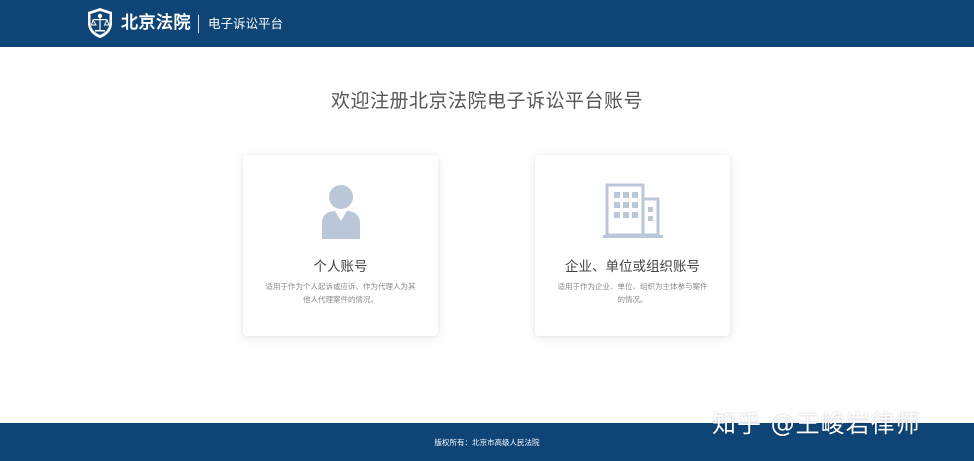  I want to click on court-emblem-icon, so click(100, 23).